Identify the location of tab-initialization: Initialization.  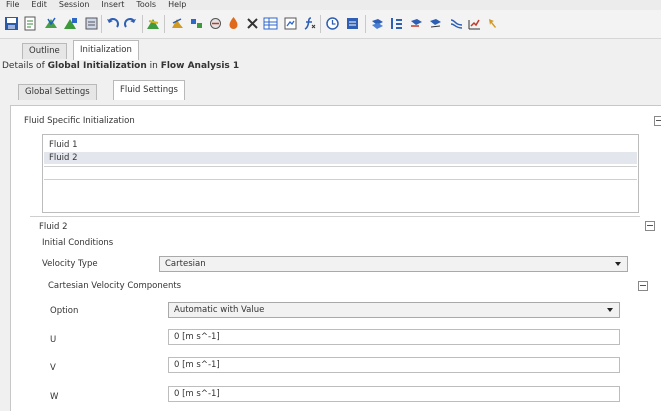
(106, 50).